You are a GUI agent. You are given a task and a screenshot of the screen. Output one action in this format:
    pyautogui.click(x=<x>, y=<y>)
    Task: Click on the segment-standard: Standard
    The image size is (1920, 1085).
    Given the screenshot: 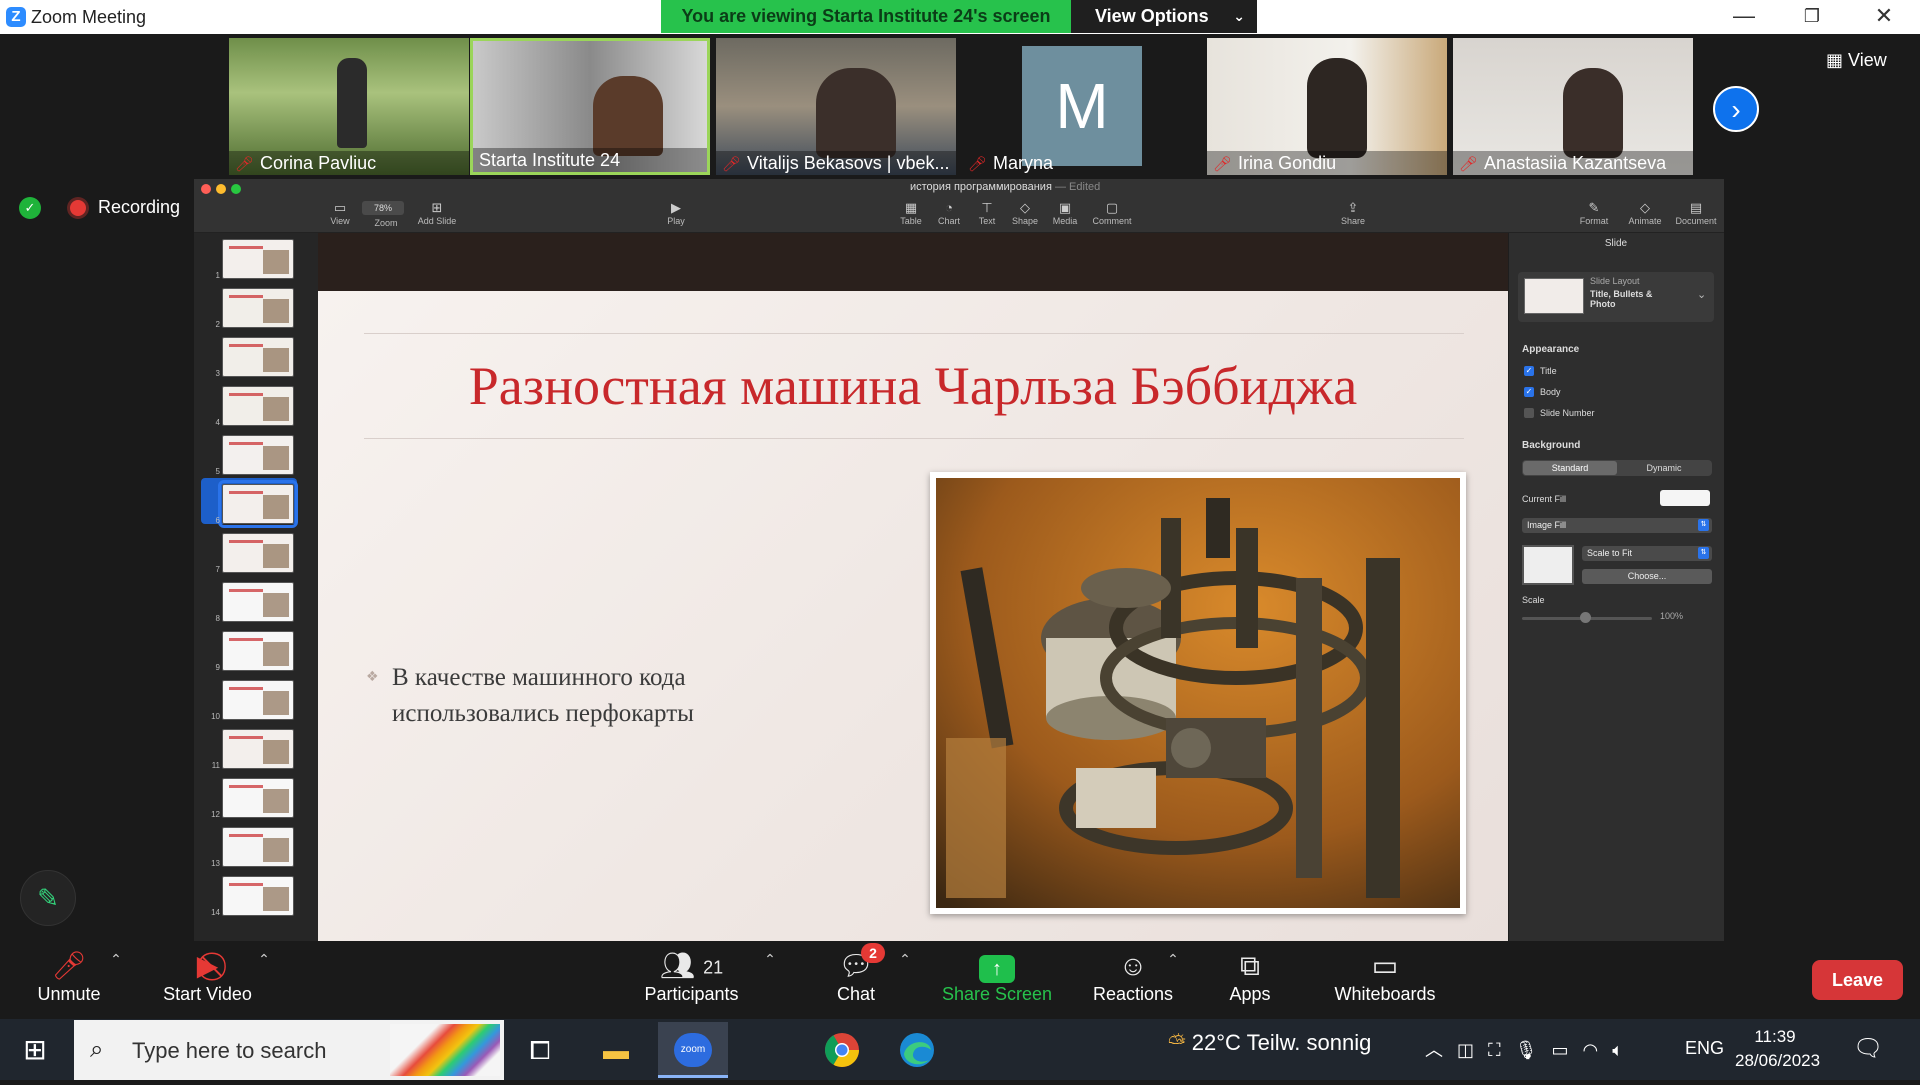 What is the action you would take?
    pyautogui.click(x=1570, y=468)
    